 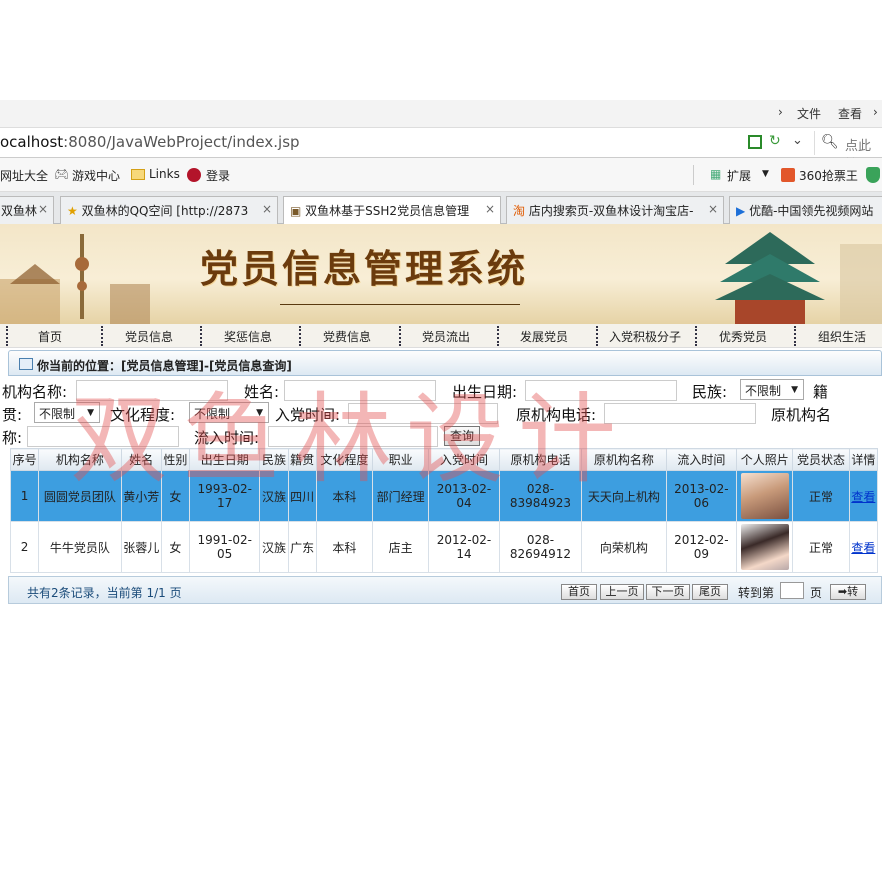 I want to click on nav-home: 首页, so click(x=50, y=336).